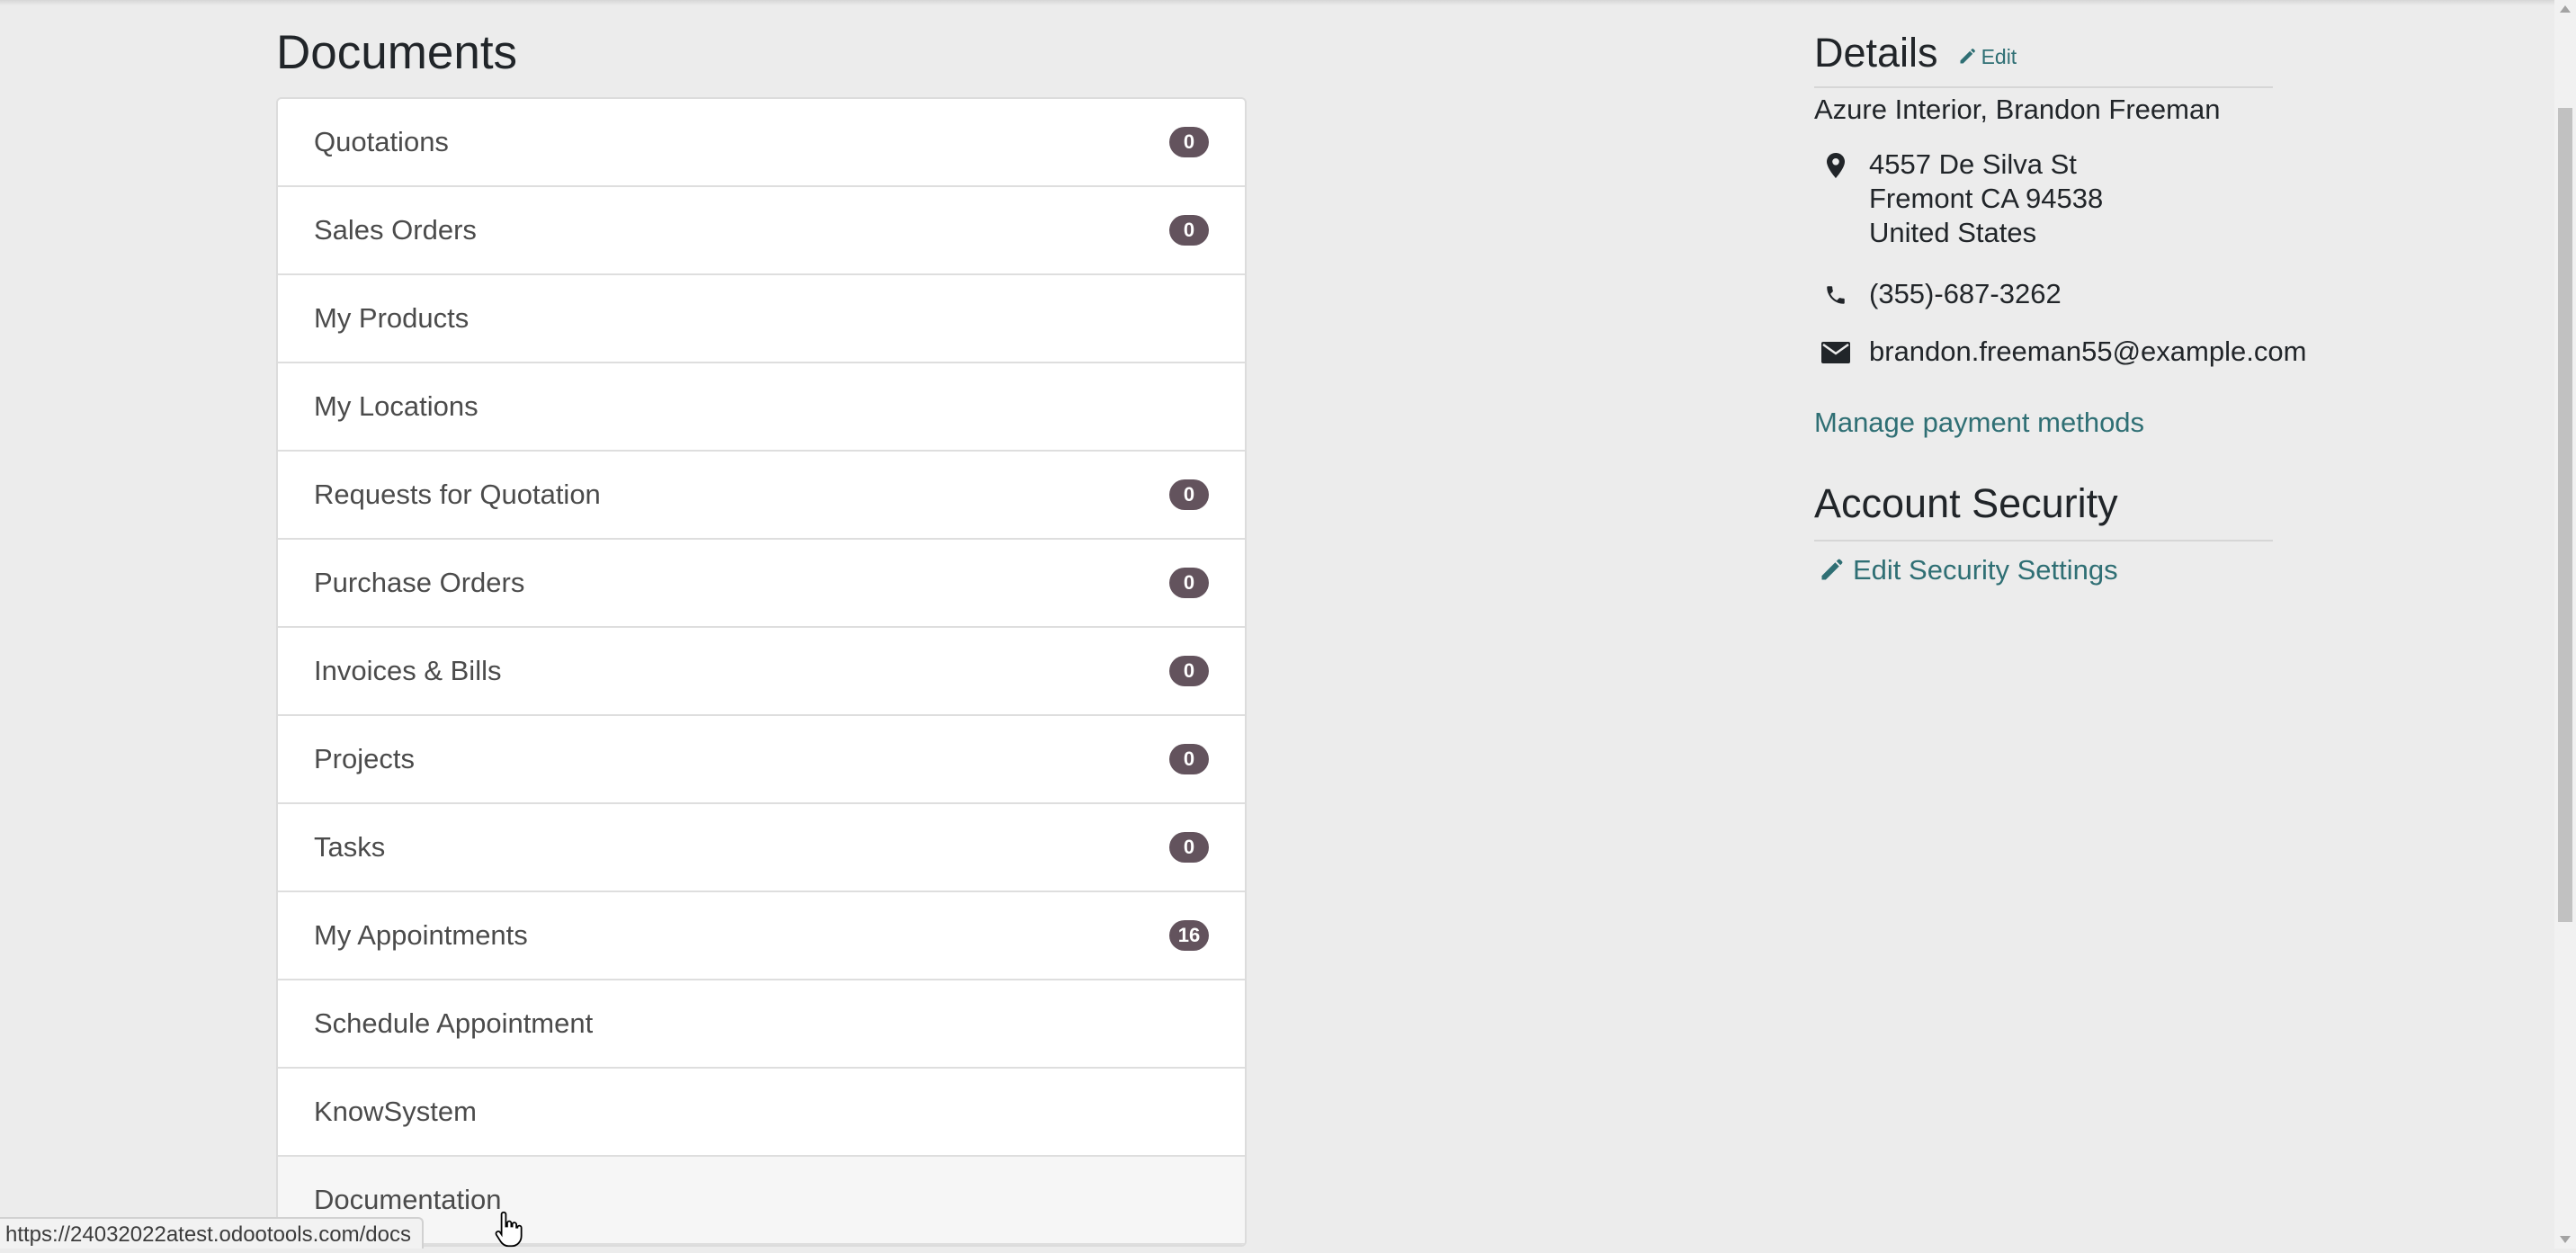  Describe the element at coordinates (761, 936) in the screenshot. I see `doc-item-my-appointments: My Appointments 16` at that location.